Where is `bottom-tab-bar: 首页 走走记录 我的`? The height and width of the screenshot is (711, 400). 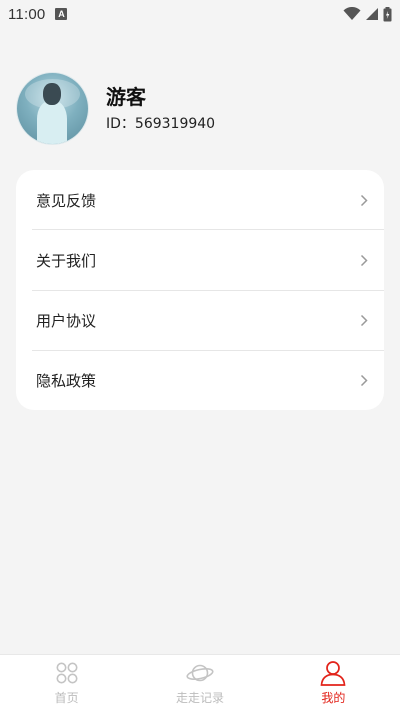
bottom-tab-bar: 首页 走走记录 我的 is located at coordinates (200, 682).